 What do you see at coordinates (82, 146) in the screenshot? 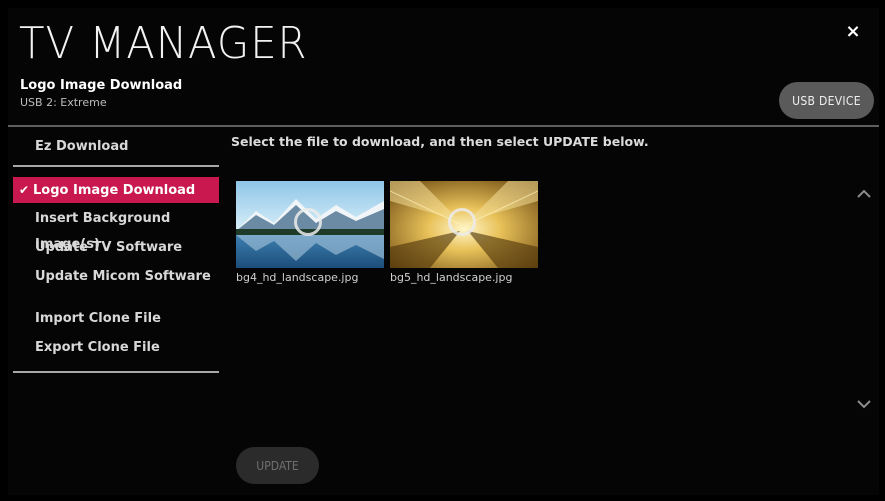
I see `sidebar-item-label: Ez Download` at bounding box center [82, 146].